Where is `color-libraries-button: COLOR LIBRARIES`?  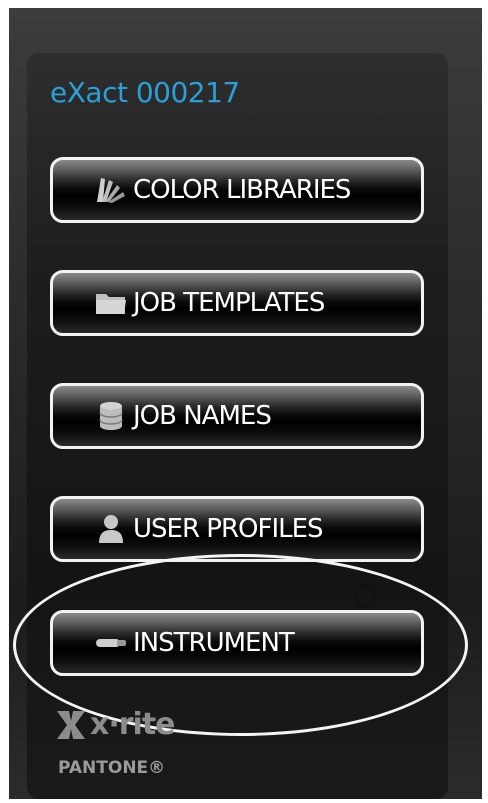
color-libraries-button: COLOR LIBRARIES is located at coordinates (237, 190).